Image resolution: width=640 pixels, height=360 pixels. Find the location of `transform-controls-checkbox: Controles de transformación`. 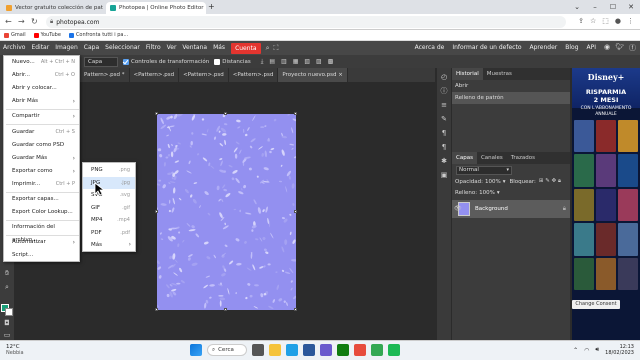

transform-controls-checkbox: Controles de transformación is located at coordinates (166, 61).